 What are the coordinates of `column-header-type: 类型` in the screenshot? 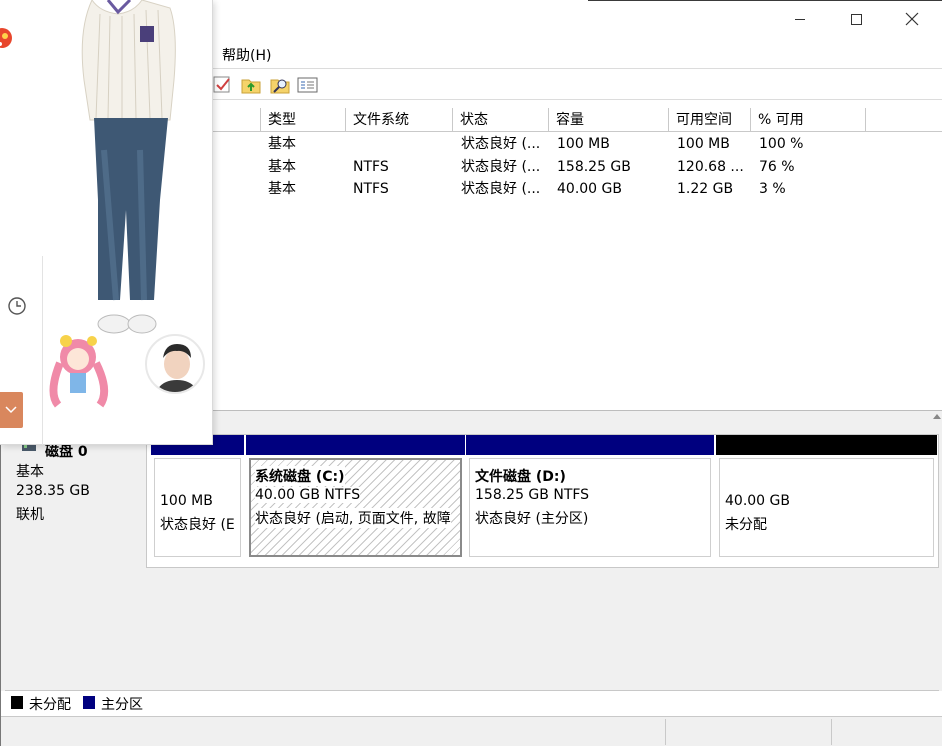 It's located at (303, 120).